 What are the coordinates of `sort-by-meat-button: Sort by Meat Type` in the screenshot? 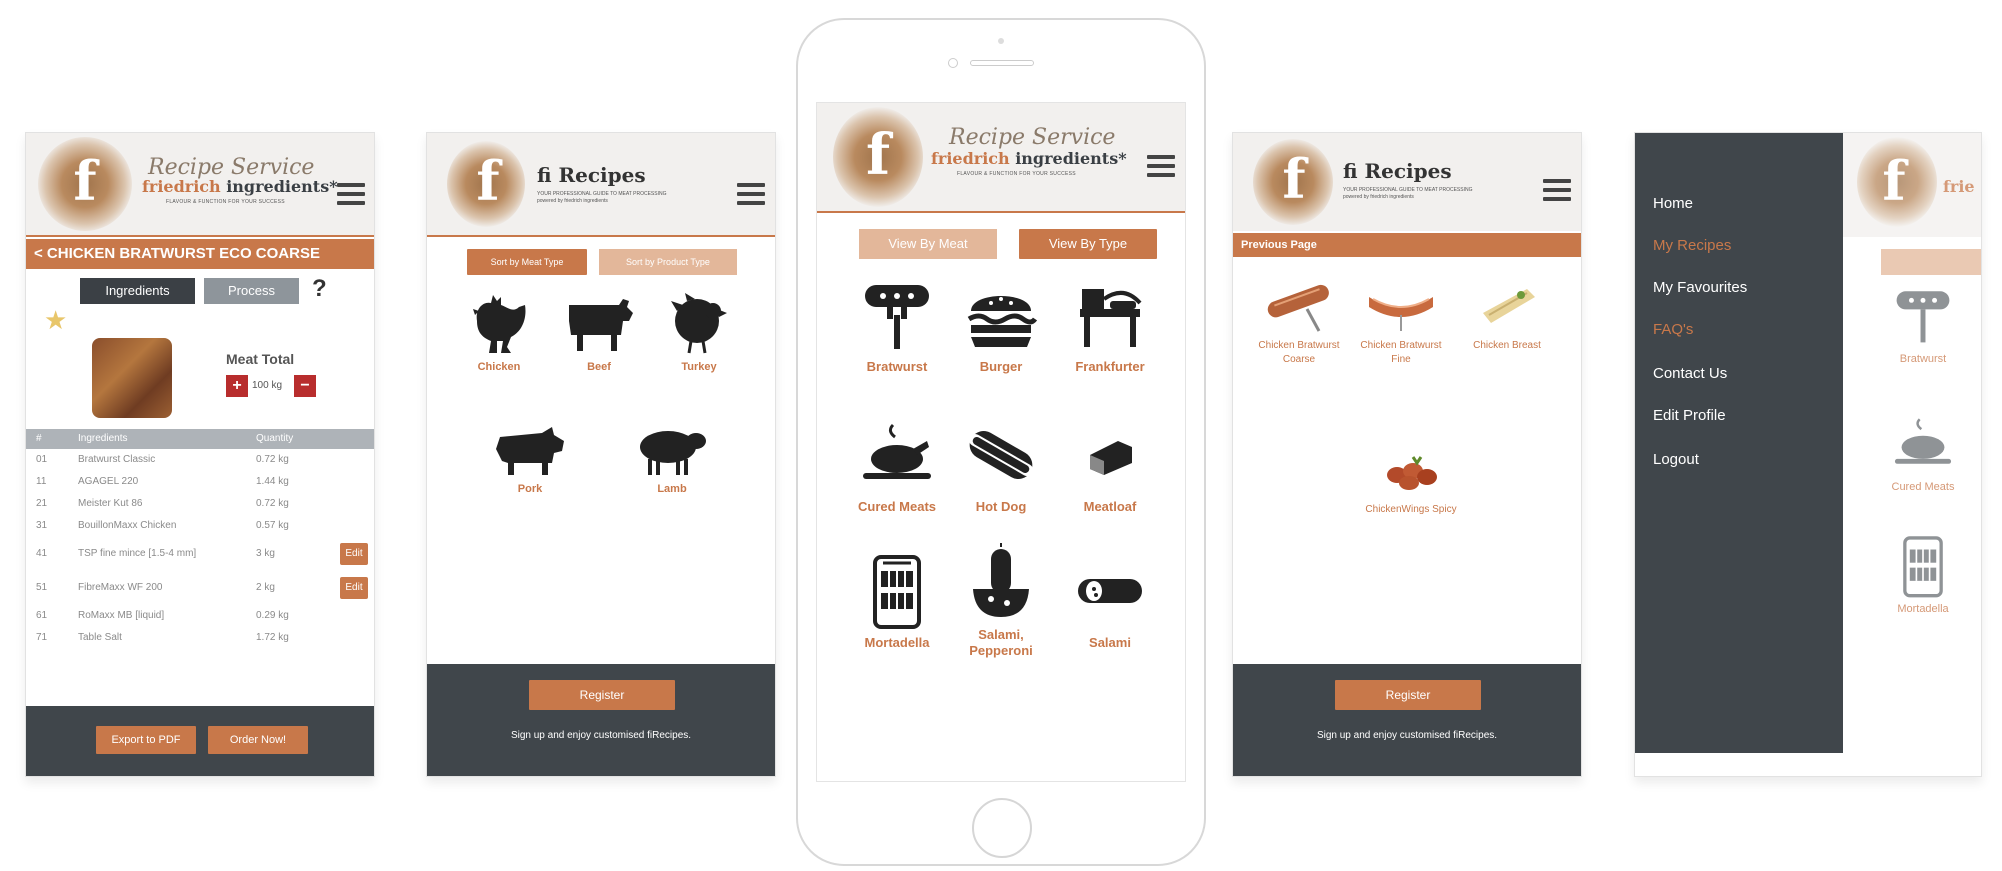 It's located at (527, 262).